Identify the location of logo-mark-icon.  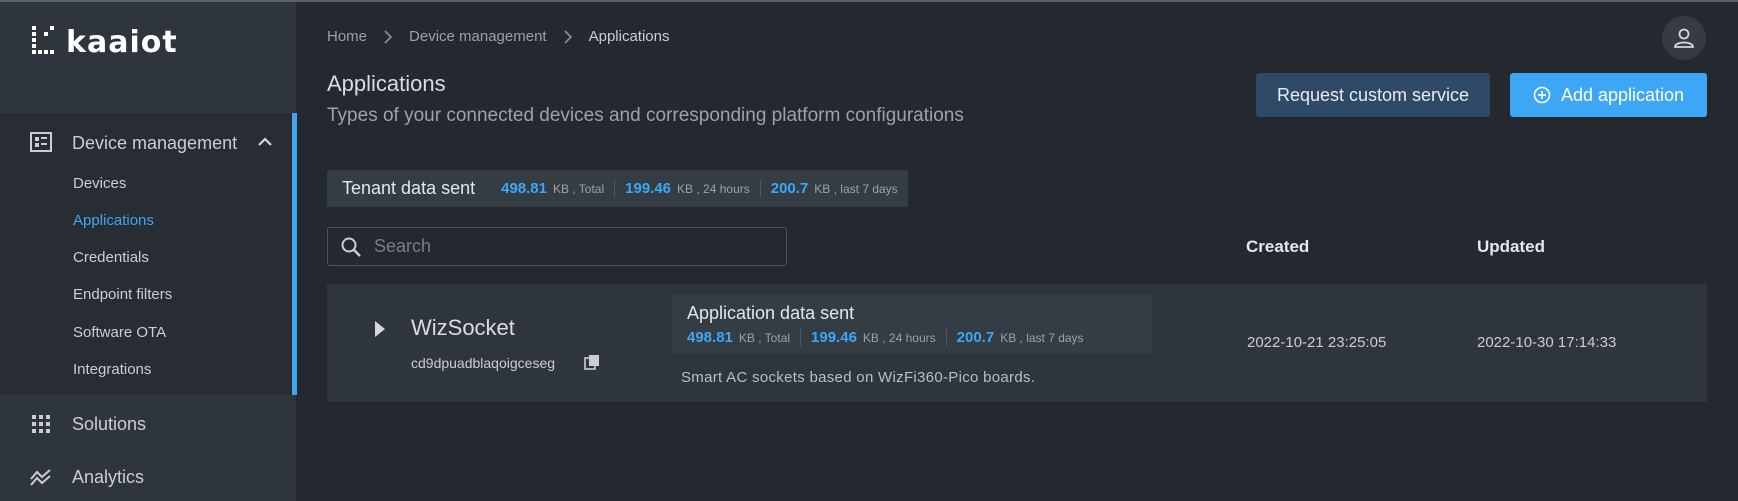
(43, 40).